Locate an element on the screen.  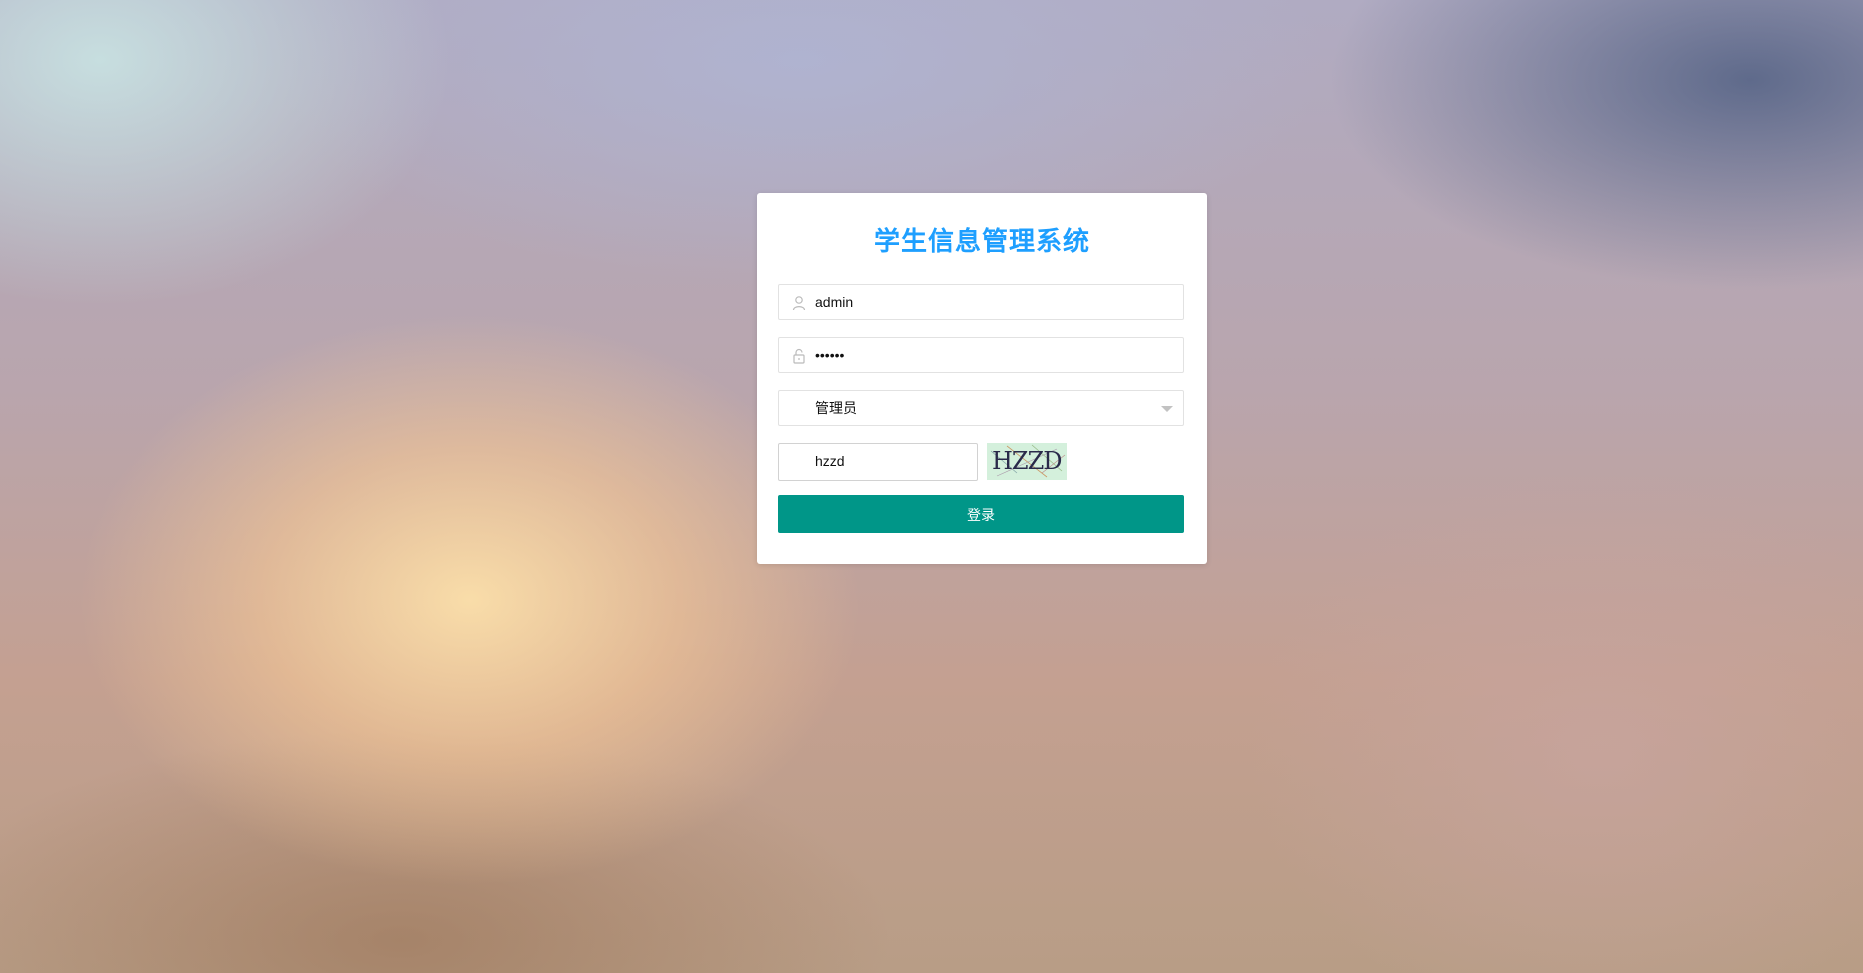
user-icon is located at coordinates (799, 303).